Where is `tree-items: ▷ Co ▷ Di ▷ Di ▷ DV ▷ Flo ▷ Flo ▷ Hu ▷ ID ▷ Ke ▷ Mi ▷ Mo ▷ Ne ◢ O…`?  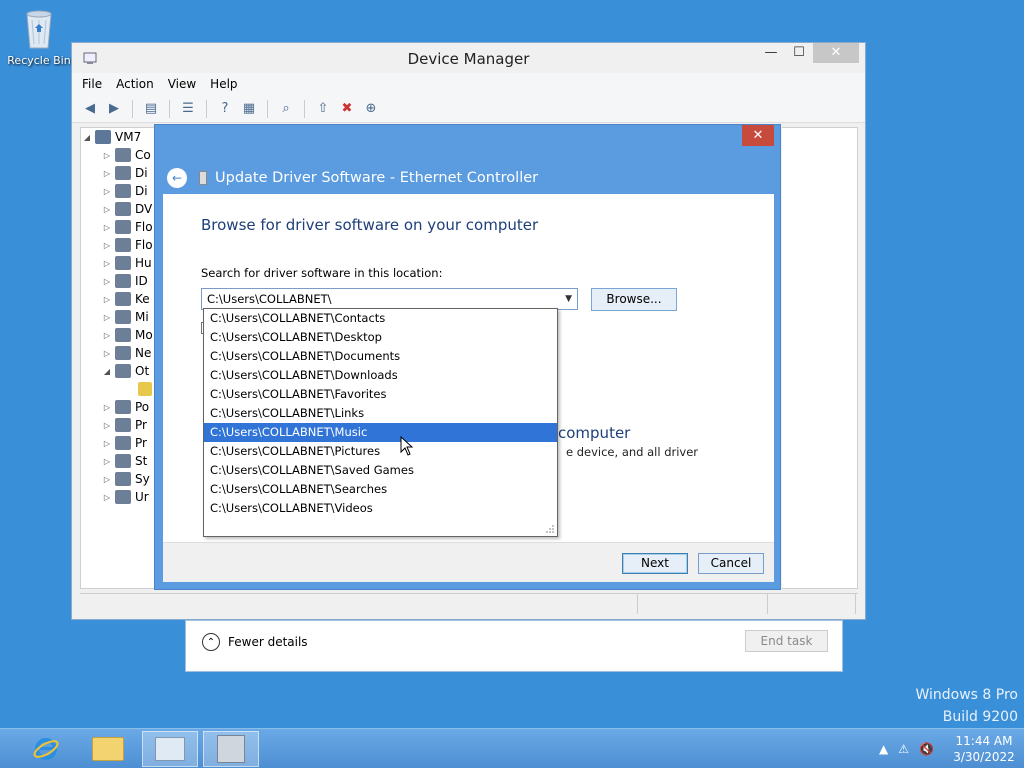
tree-items: ▷ Co ▷ Di ▷ Di ▷ DV ▷ Flo ▷ Flo ▷ Hu ▷ ID ▷ Ke ▷ Mi ▷ Mo ▷ Ne ◢ O… is located at coordinates (118, 326).